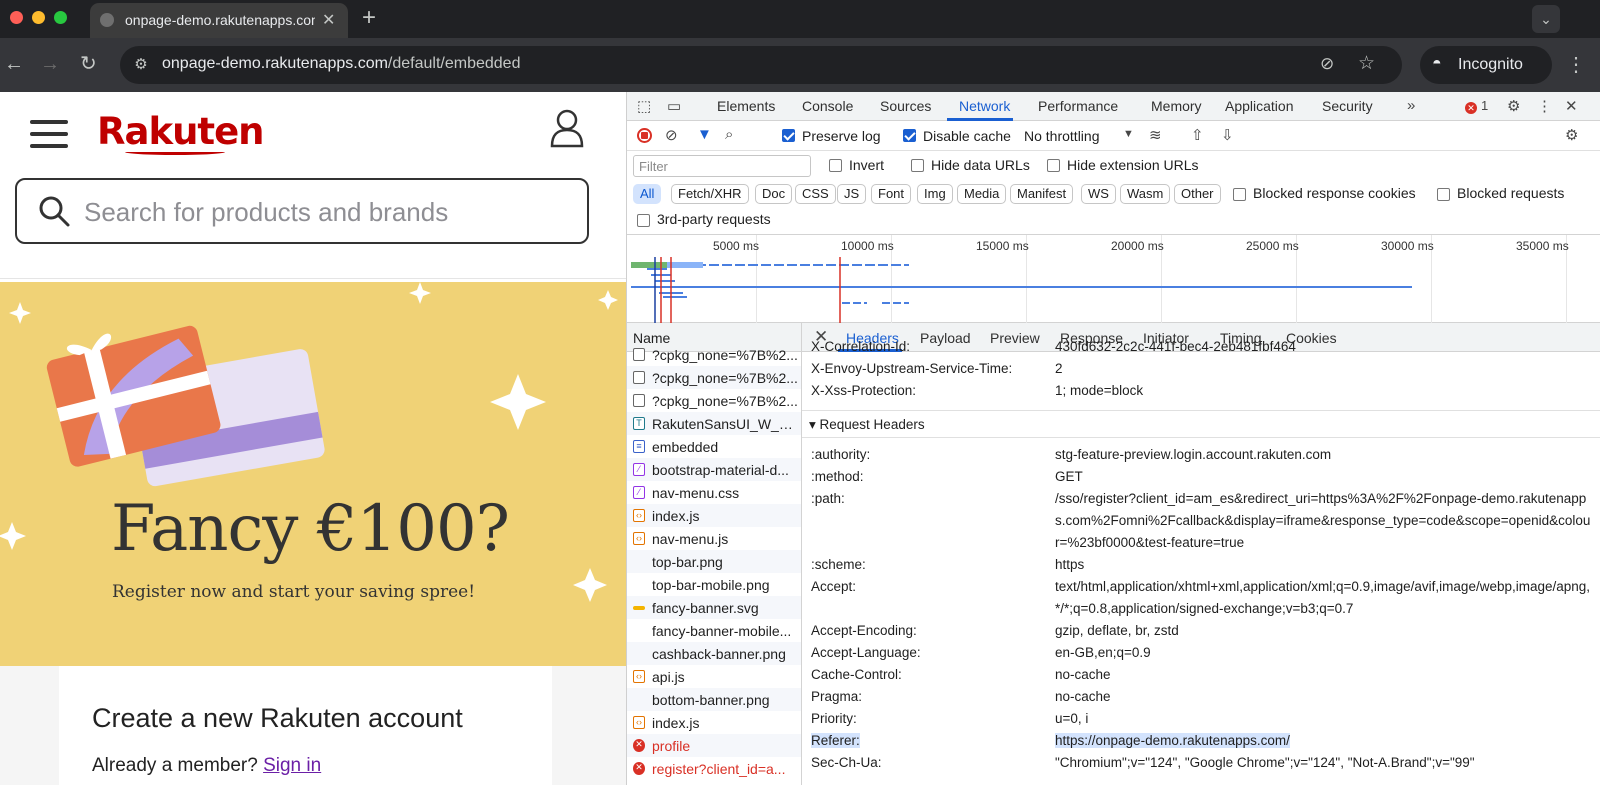 This screenshot has width=1600, height=785. Describe the element at coordinates (714, 492) in the screenshot. I see `request-row: ⁄ nav-menu.css` at that location.